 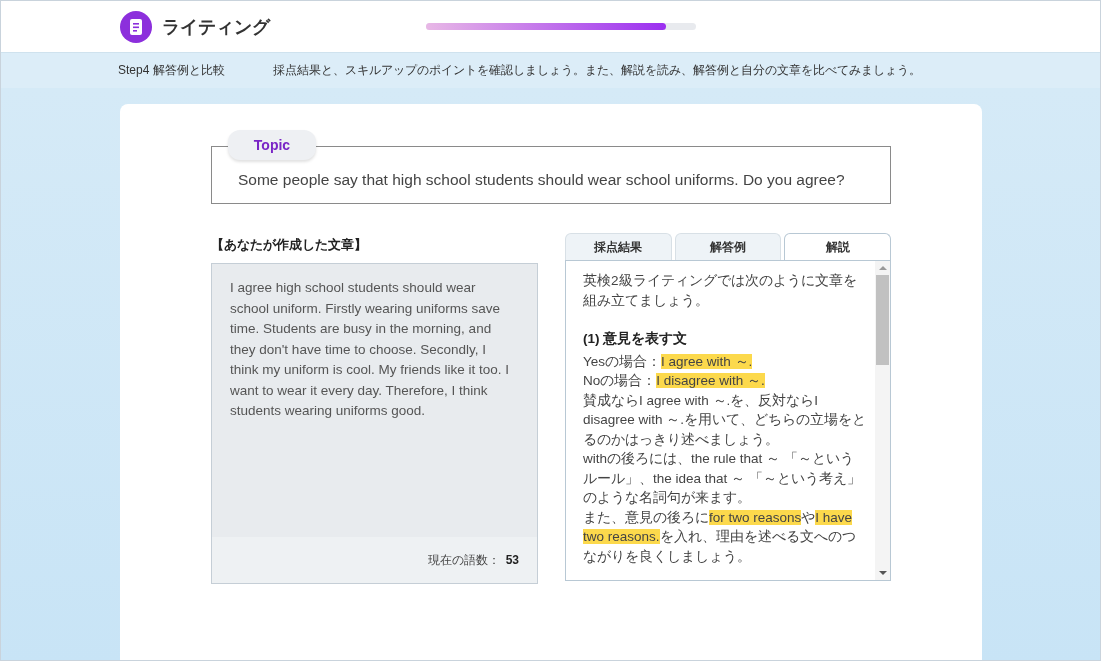 I want to click on scrollbar-thumb, so click(x=882, y=320).